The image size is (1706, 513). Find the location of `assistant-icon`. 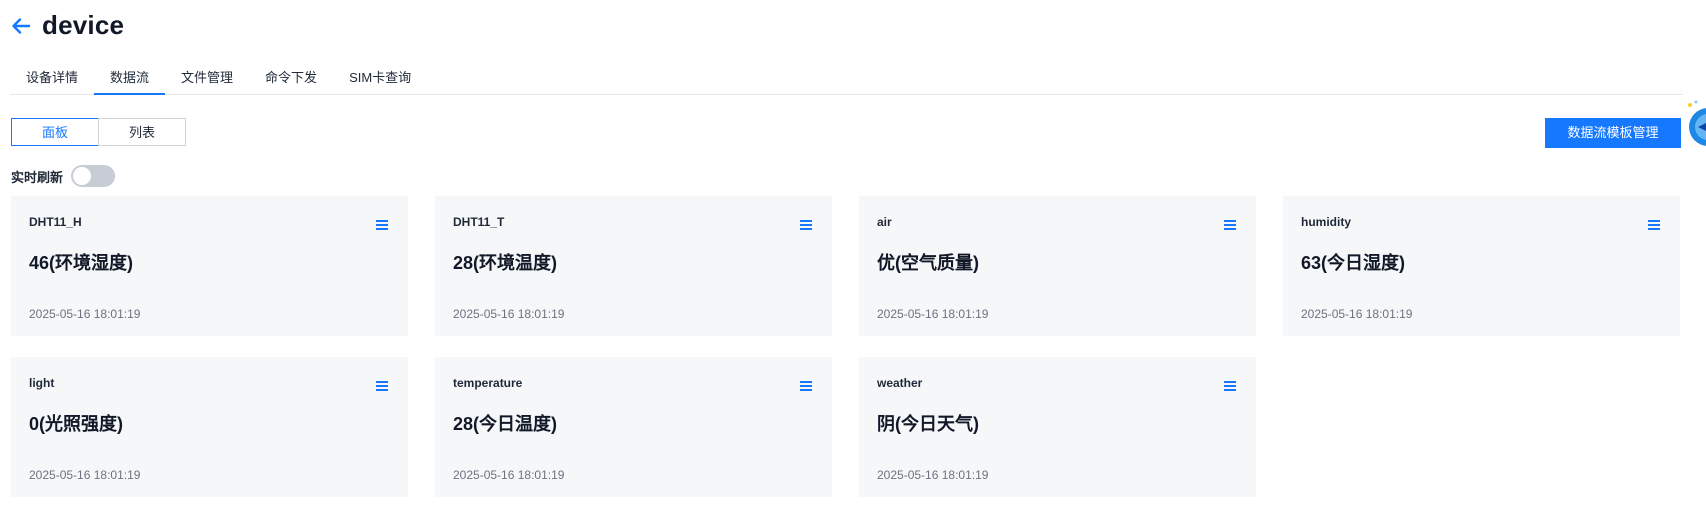

assistant-icon is located at coordinates (1695, 125).